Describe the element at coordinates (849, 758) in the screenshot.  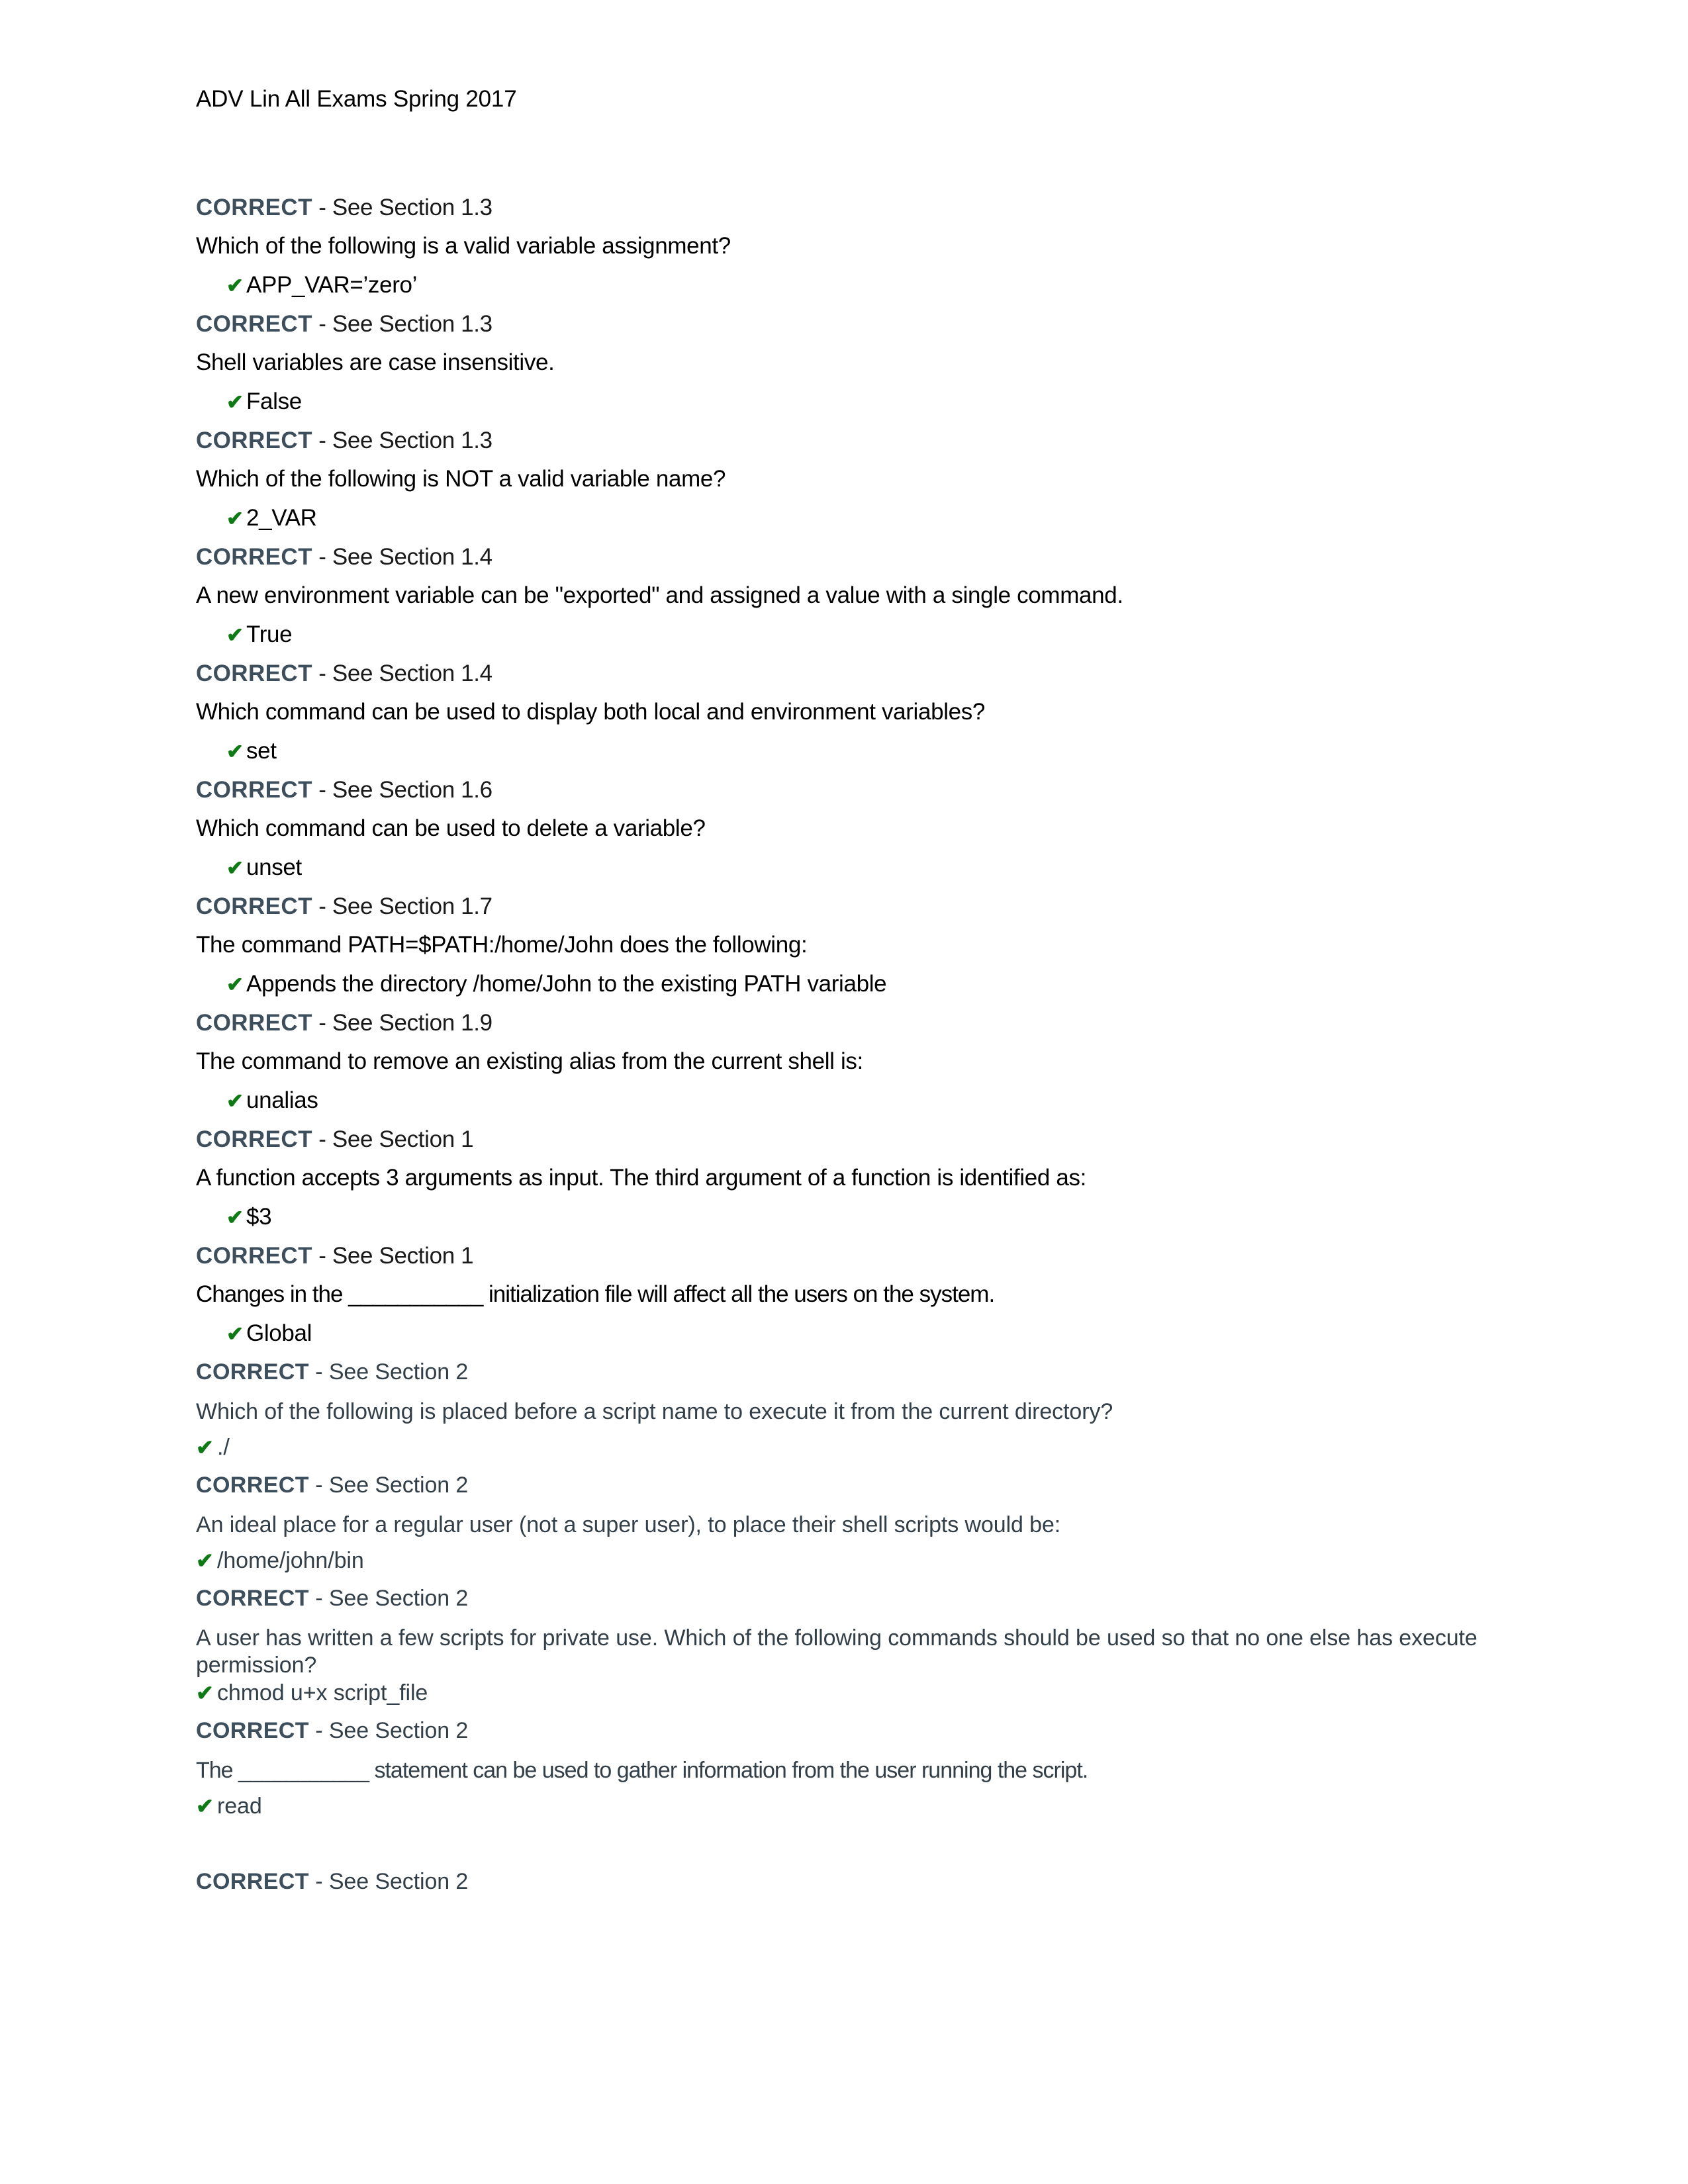
I see `answer-row: ✔ set` at that location.